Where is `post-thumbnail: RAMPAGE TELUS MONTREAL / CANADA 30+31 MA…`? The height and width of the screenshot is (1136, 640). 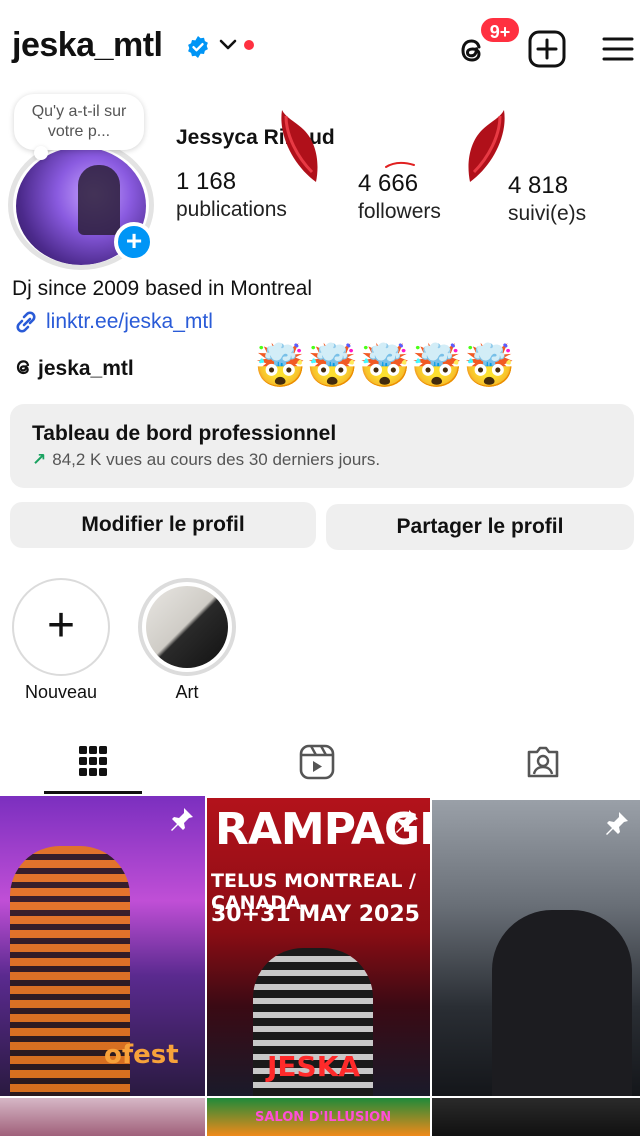 post-thumbnail: RAMPAGE TELUS MONTREAL / CANADA 30+31 MA… is located at coordinates (318, 947).